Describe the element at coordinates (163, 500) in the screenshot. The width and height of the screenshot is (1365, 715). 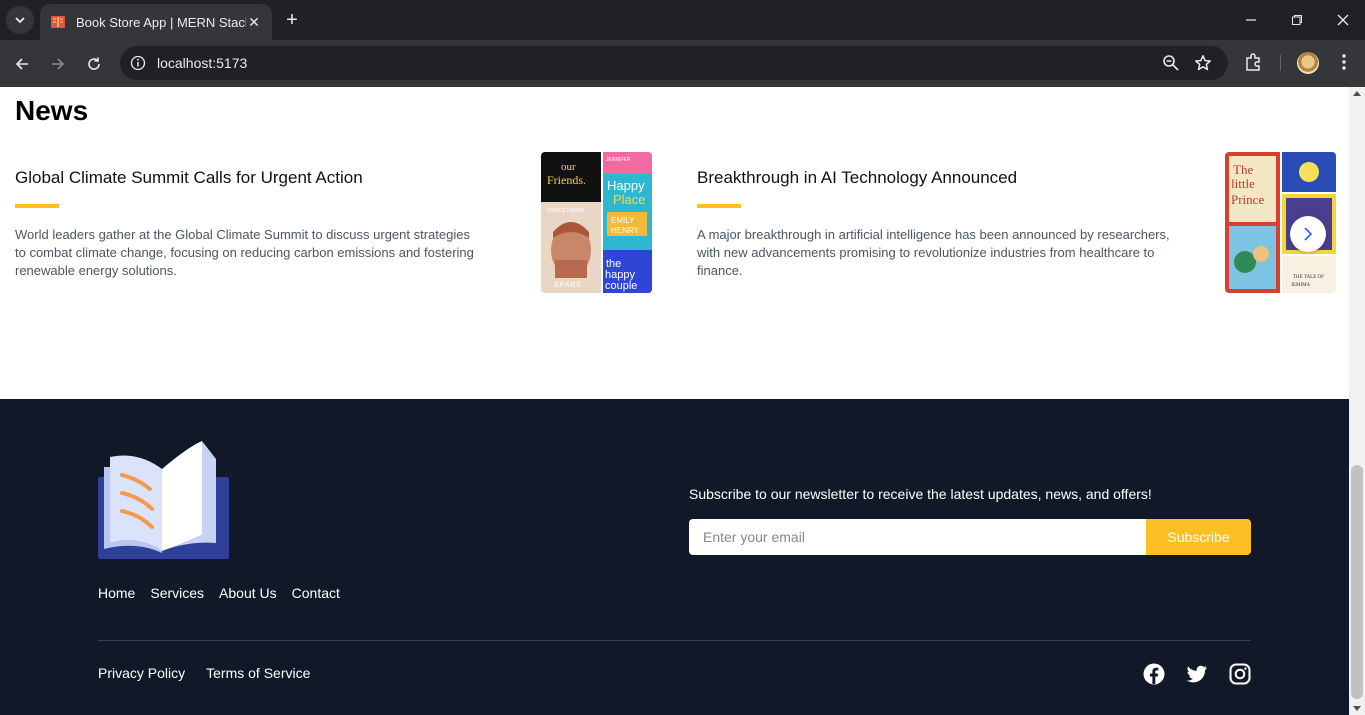
I see `open-book-logo-icon` at that location.